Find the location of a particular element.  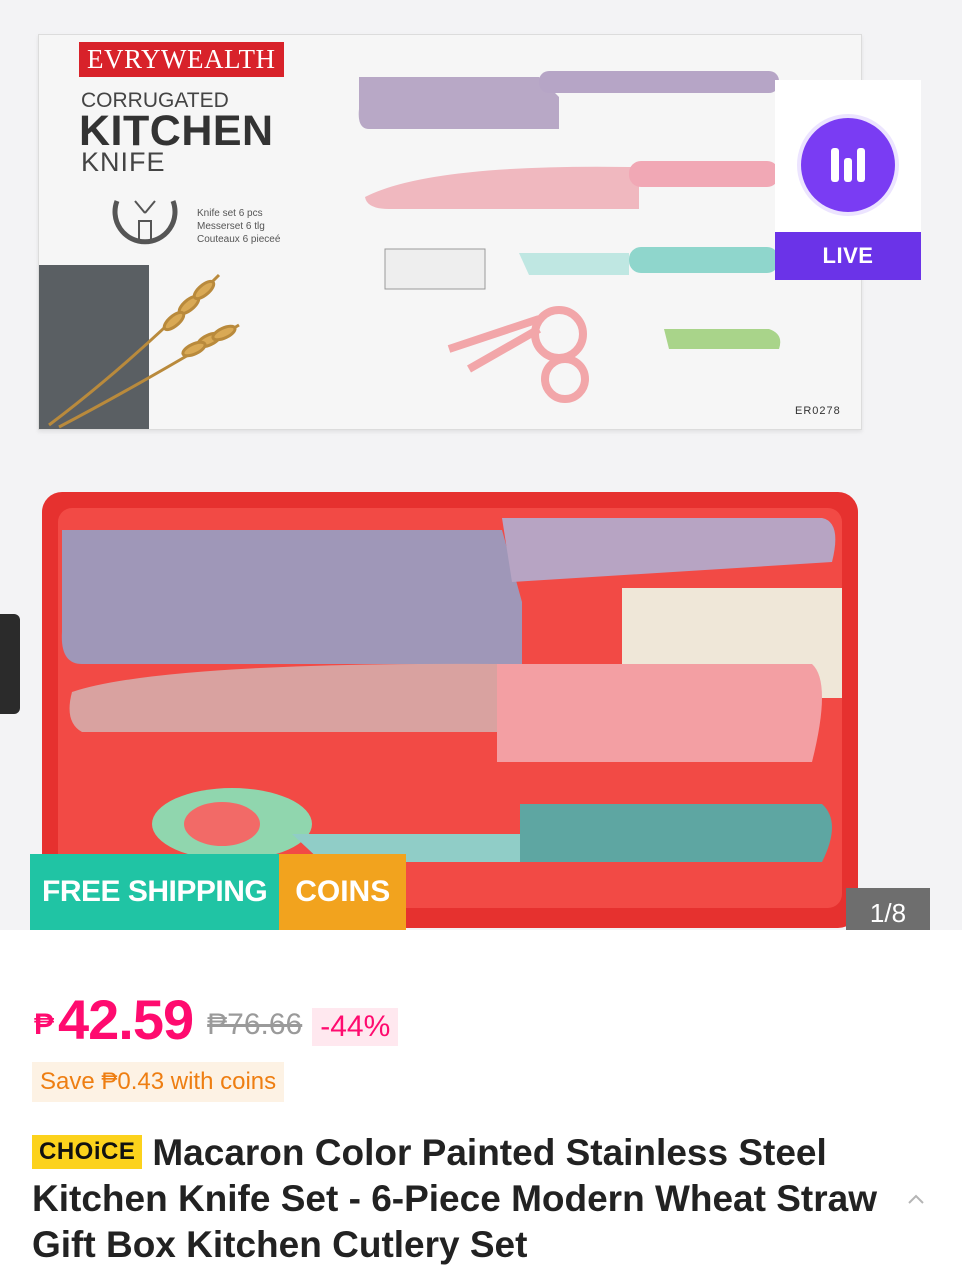

choice-badge: CHOiCE is located at coordinates (87, 1152).